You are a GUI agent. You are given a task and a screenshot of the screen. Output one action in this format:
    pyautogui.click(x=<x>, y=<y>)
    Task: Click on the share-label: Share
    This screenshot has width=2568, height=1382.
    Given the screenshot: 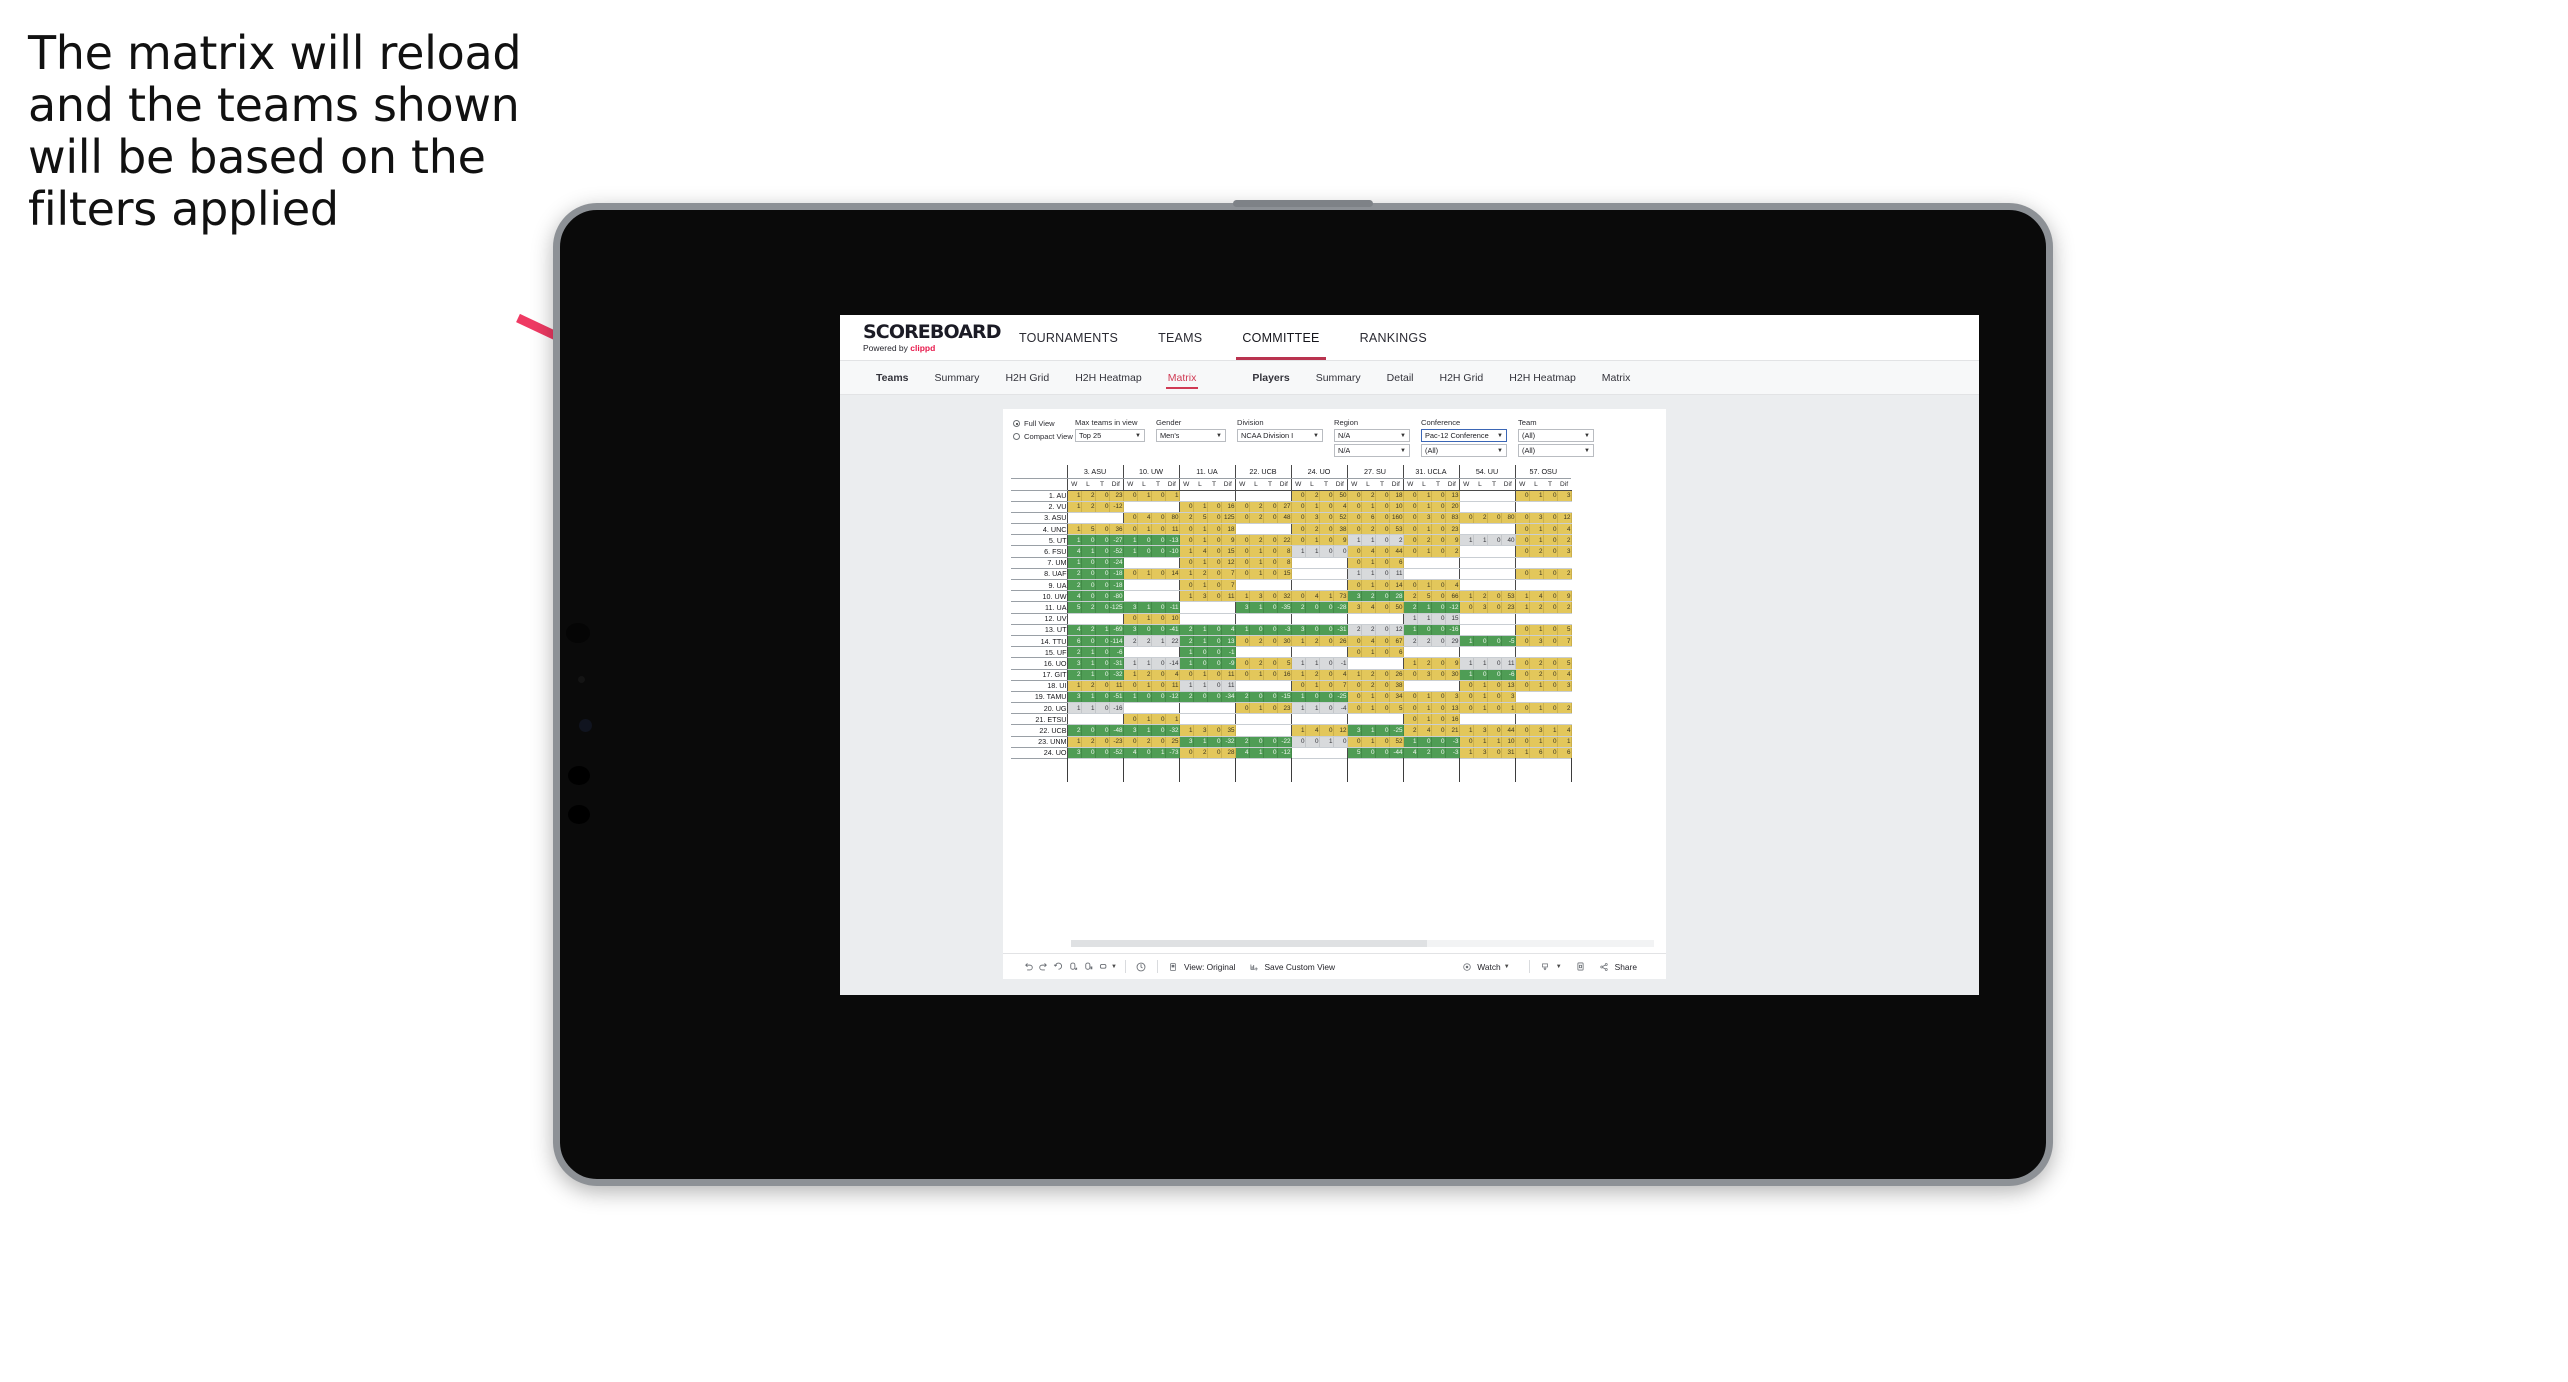 What is the action you would take?
    pyautogui.click(x=1625, y=966)
    